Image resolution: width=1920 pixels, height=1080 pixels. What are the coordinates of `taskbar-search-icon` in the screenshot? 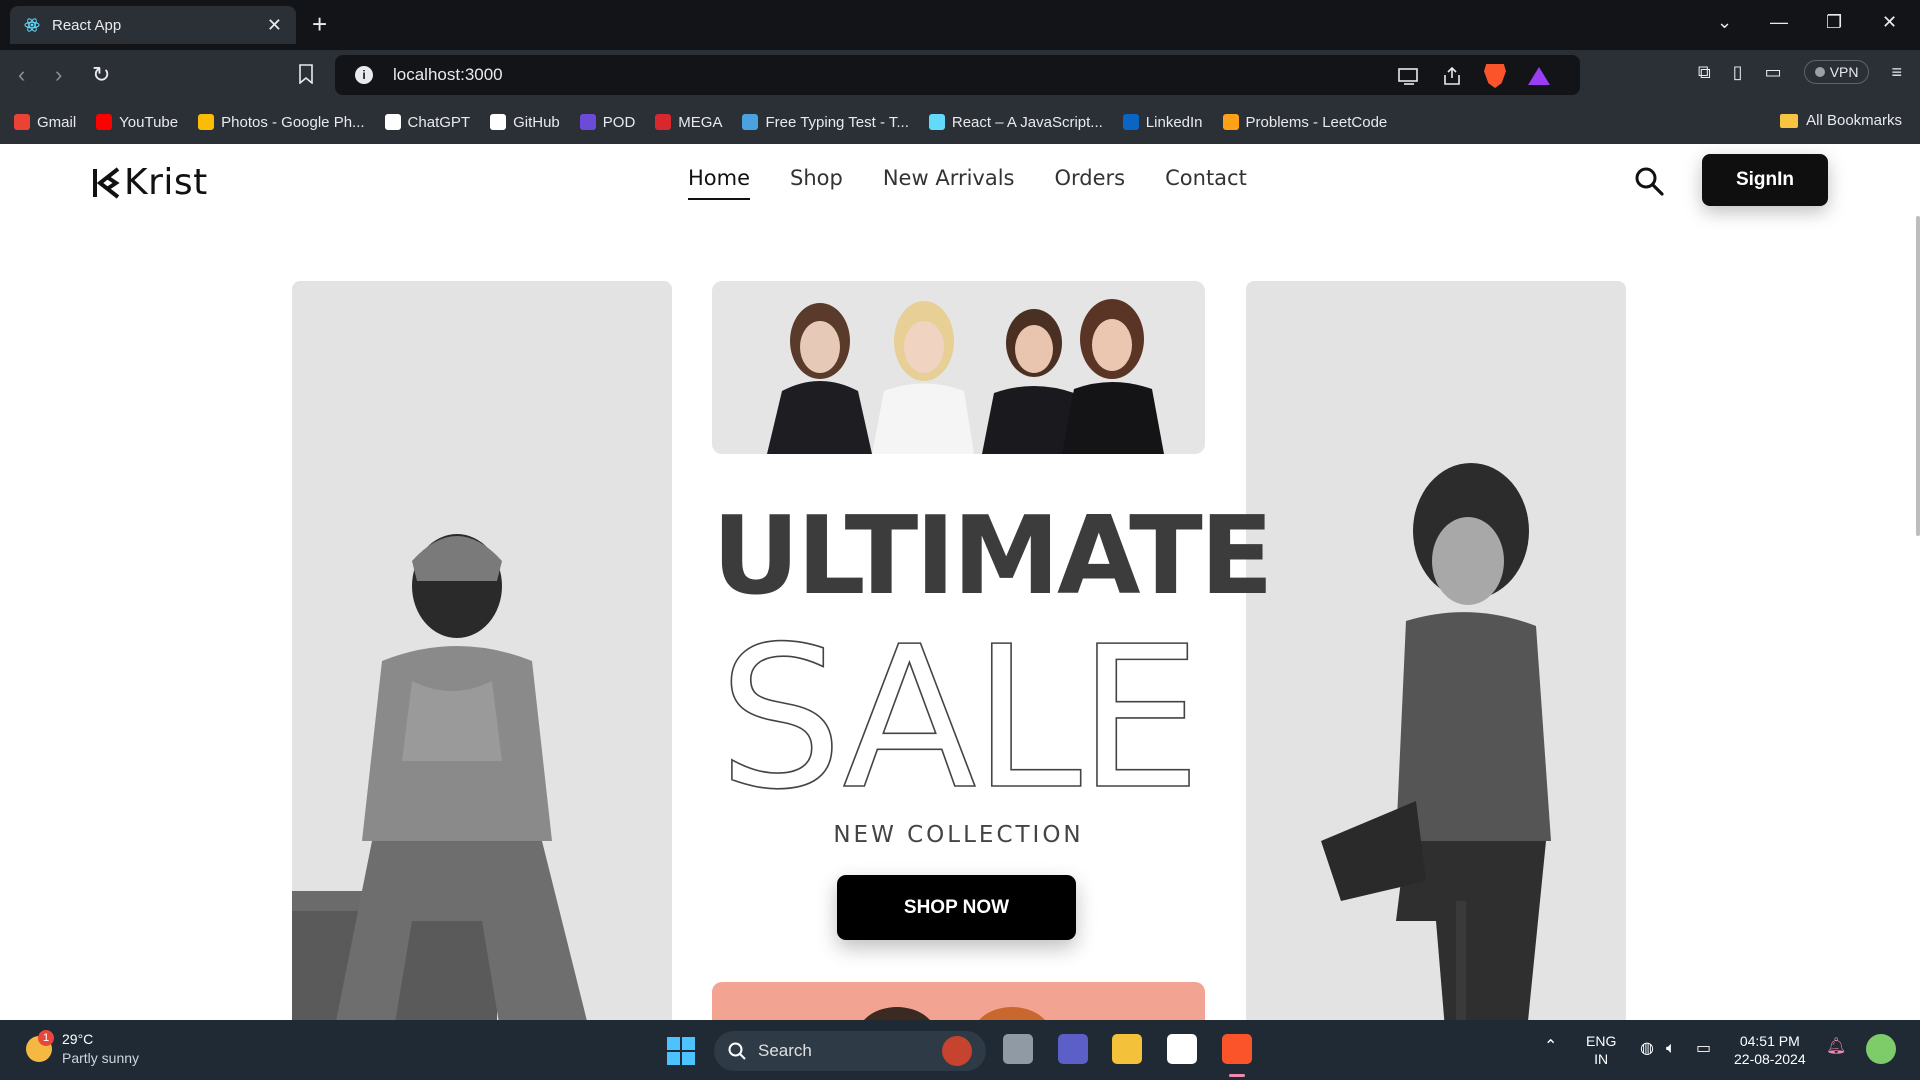 It's located at (737, 1051).